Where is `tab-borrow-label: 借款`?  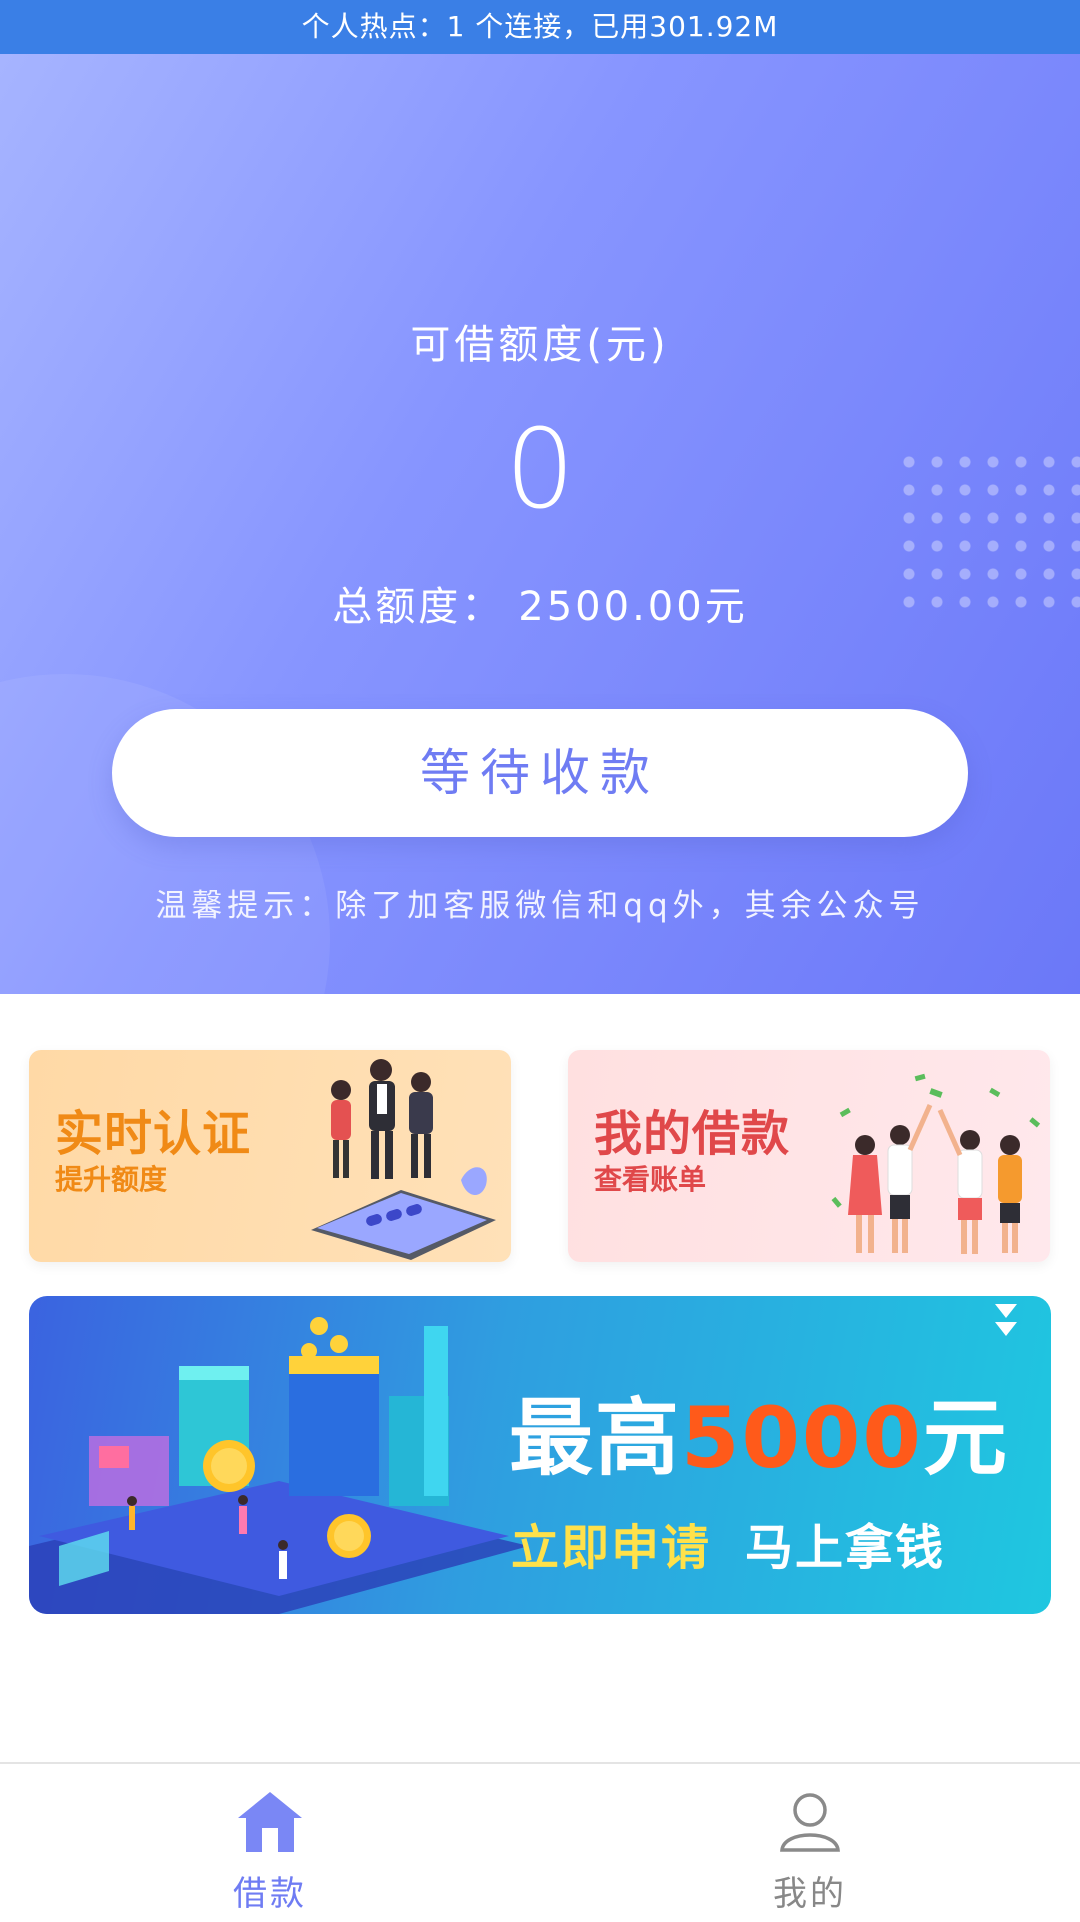 tab-borrow-label: 借款 is located at coordinates (270, 1894).